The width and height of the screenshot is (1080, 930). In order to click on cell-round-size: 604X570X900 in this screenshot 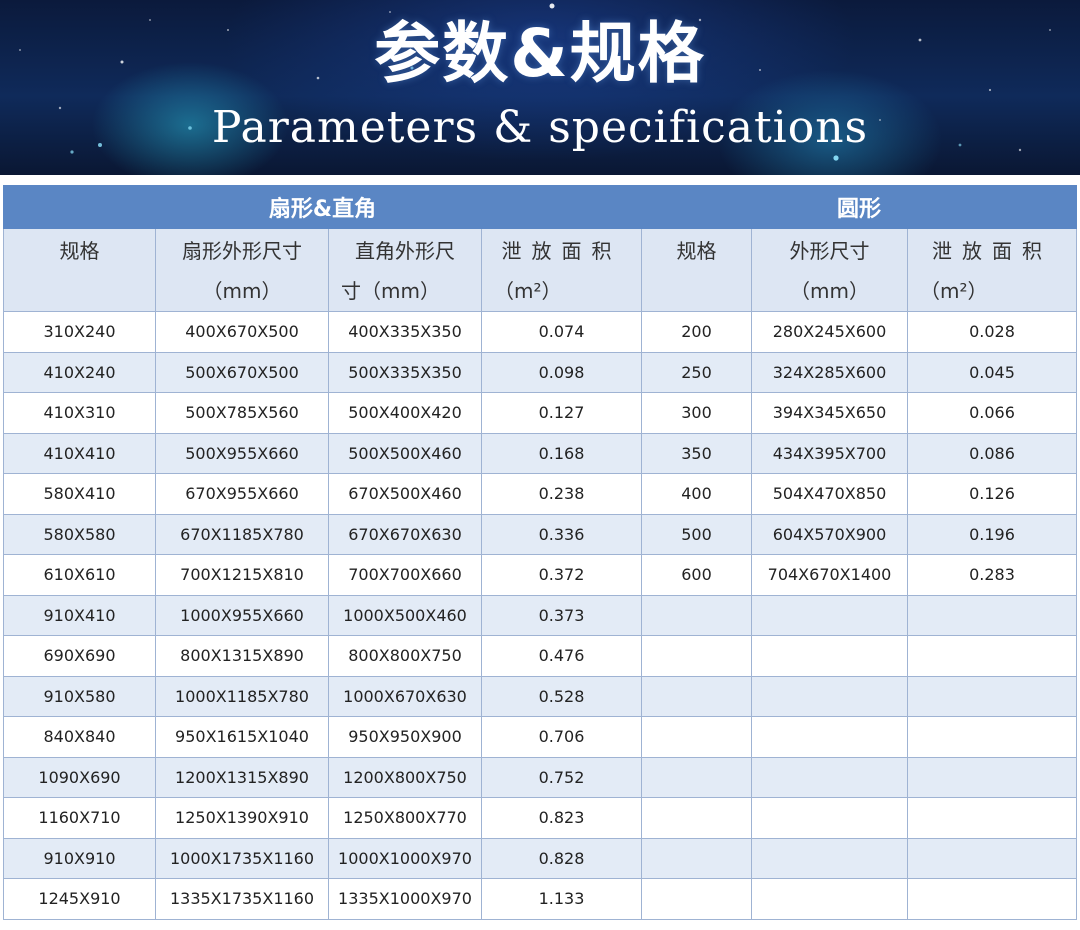, I will do `click(829, 534)`.